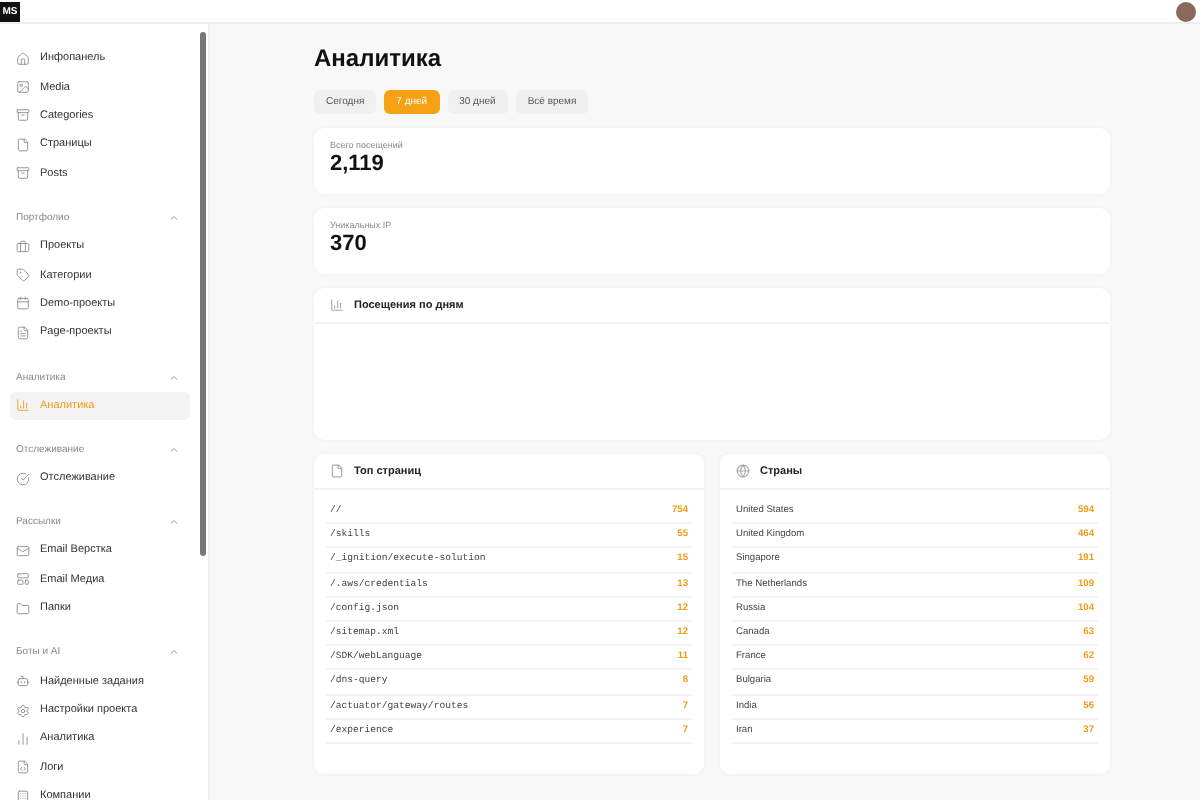 This screenshot has width=1200, height=800. What do you see at coordinates (358, 164) in the screenshot?
I see `stat-value: 2,119` at bounding box center [358, 164].